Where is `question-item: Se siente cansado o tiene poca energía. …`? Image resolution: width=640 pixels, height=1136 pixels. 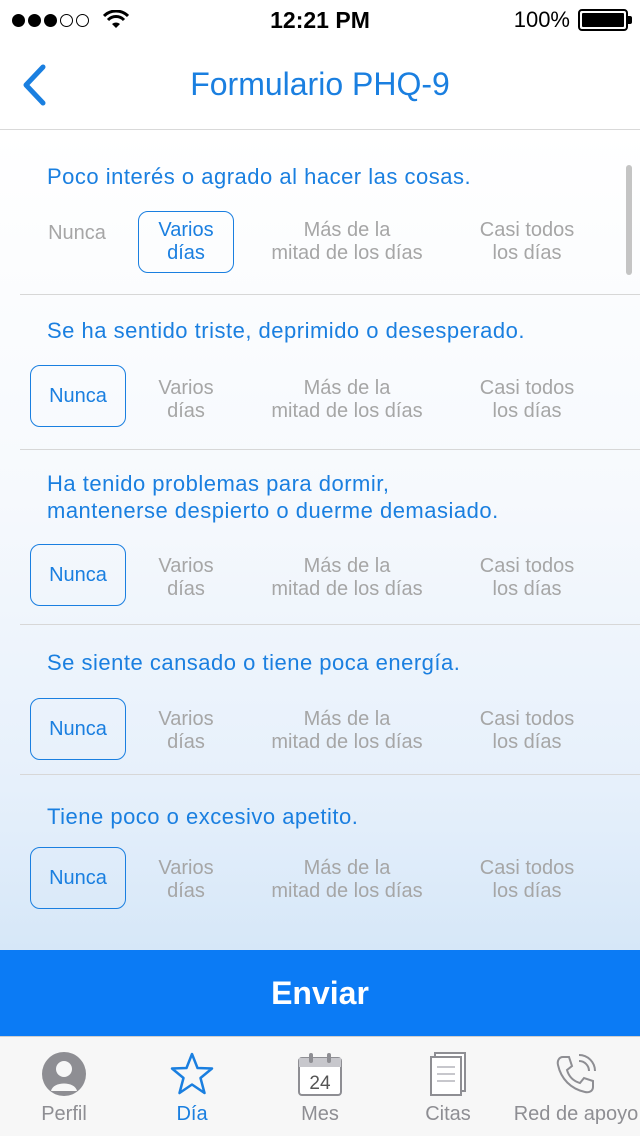 question-item: Se siente cansado o tiene poca energía. … is located at coordinates (330, 700).